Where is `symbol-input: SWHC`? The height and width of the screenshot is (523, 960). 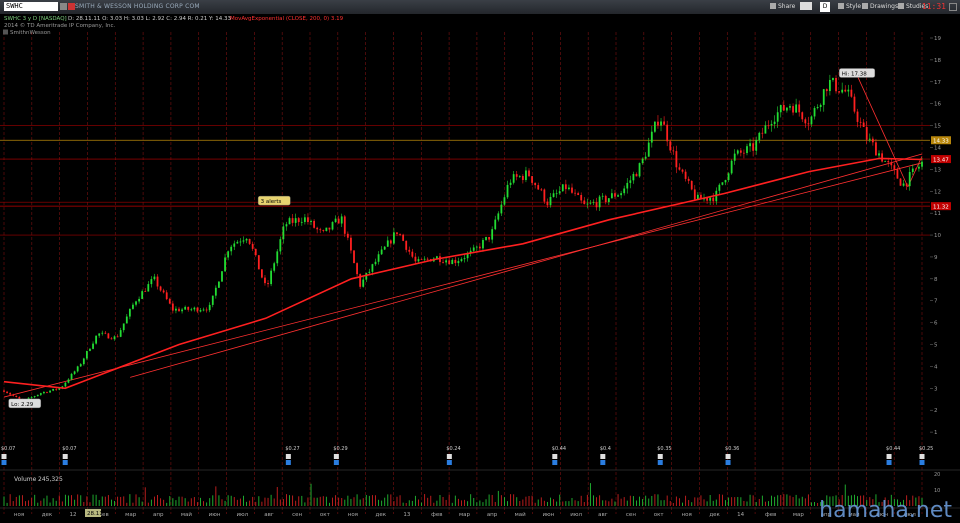
symbol-input: SWHC is located at coordinates (31, 6).